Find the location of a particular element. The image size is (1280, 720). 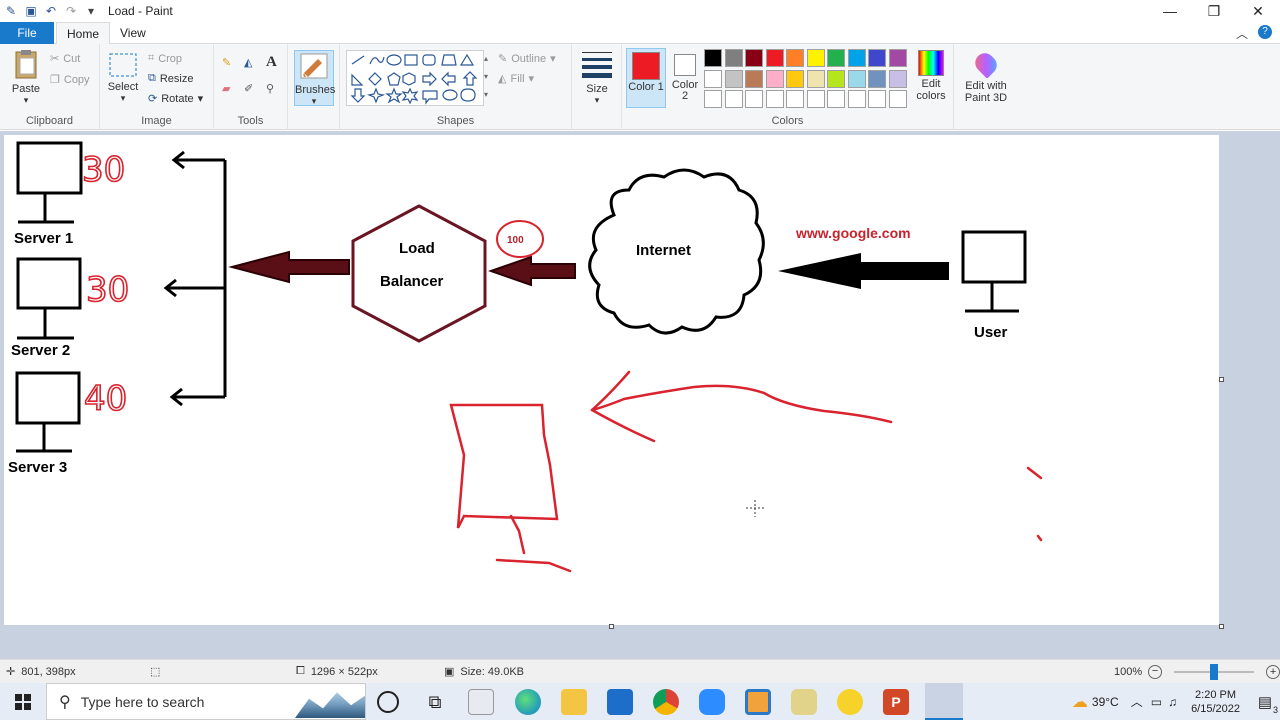

shapes-gallery is located at coordinates (415, 78).